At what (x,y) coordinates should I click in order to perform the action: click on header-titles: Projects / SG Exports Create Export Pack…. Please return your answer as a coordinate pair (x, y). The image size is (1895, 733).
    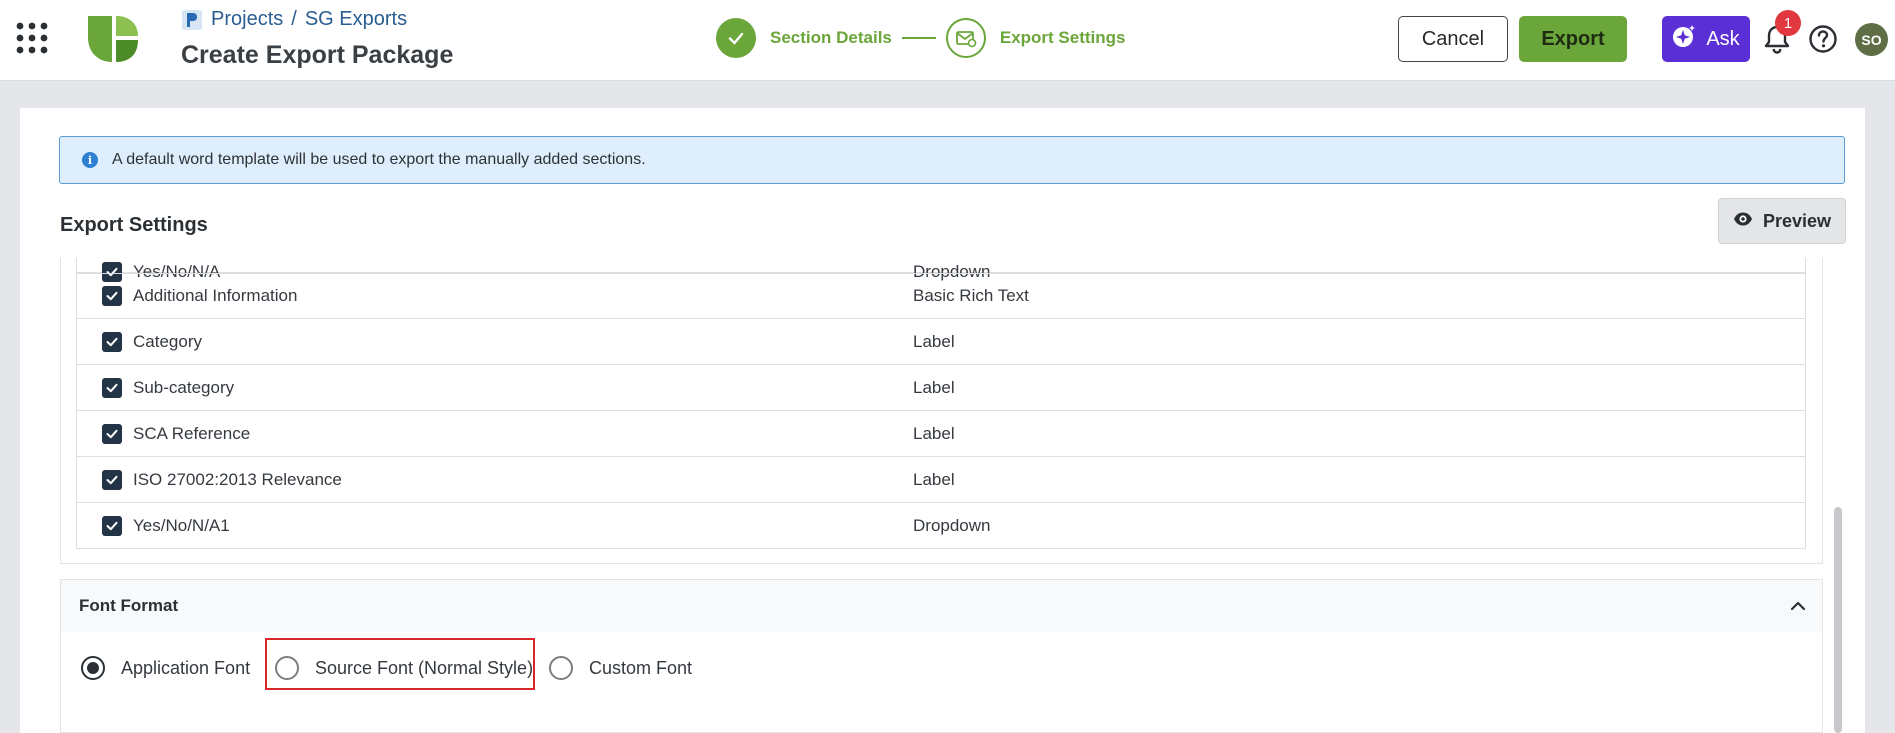
    Looking at the image, I should click on (317, 39).